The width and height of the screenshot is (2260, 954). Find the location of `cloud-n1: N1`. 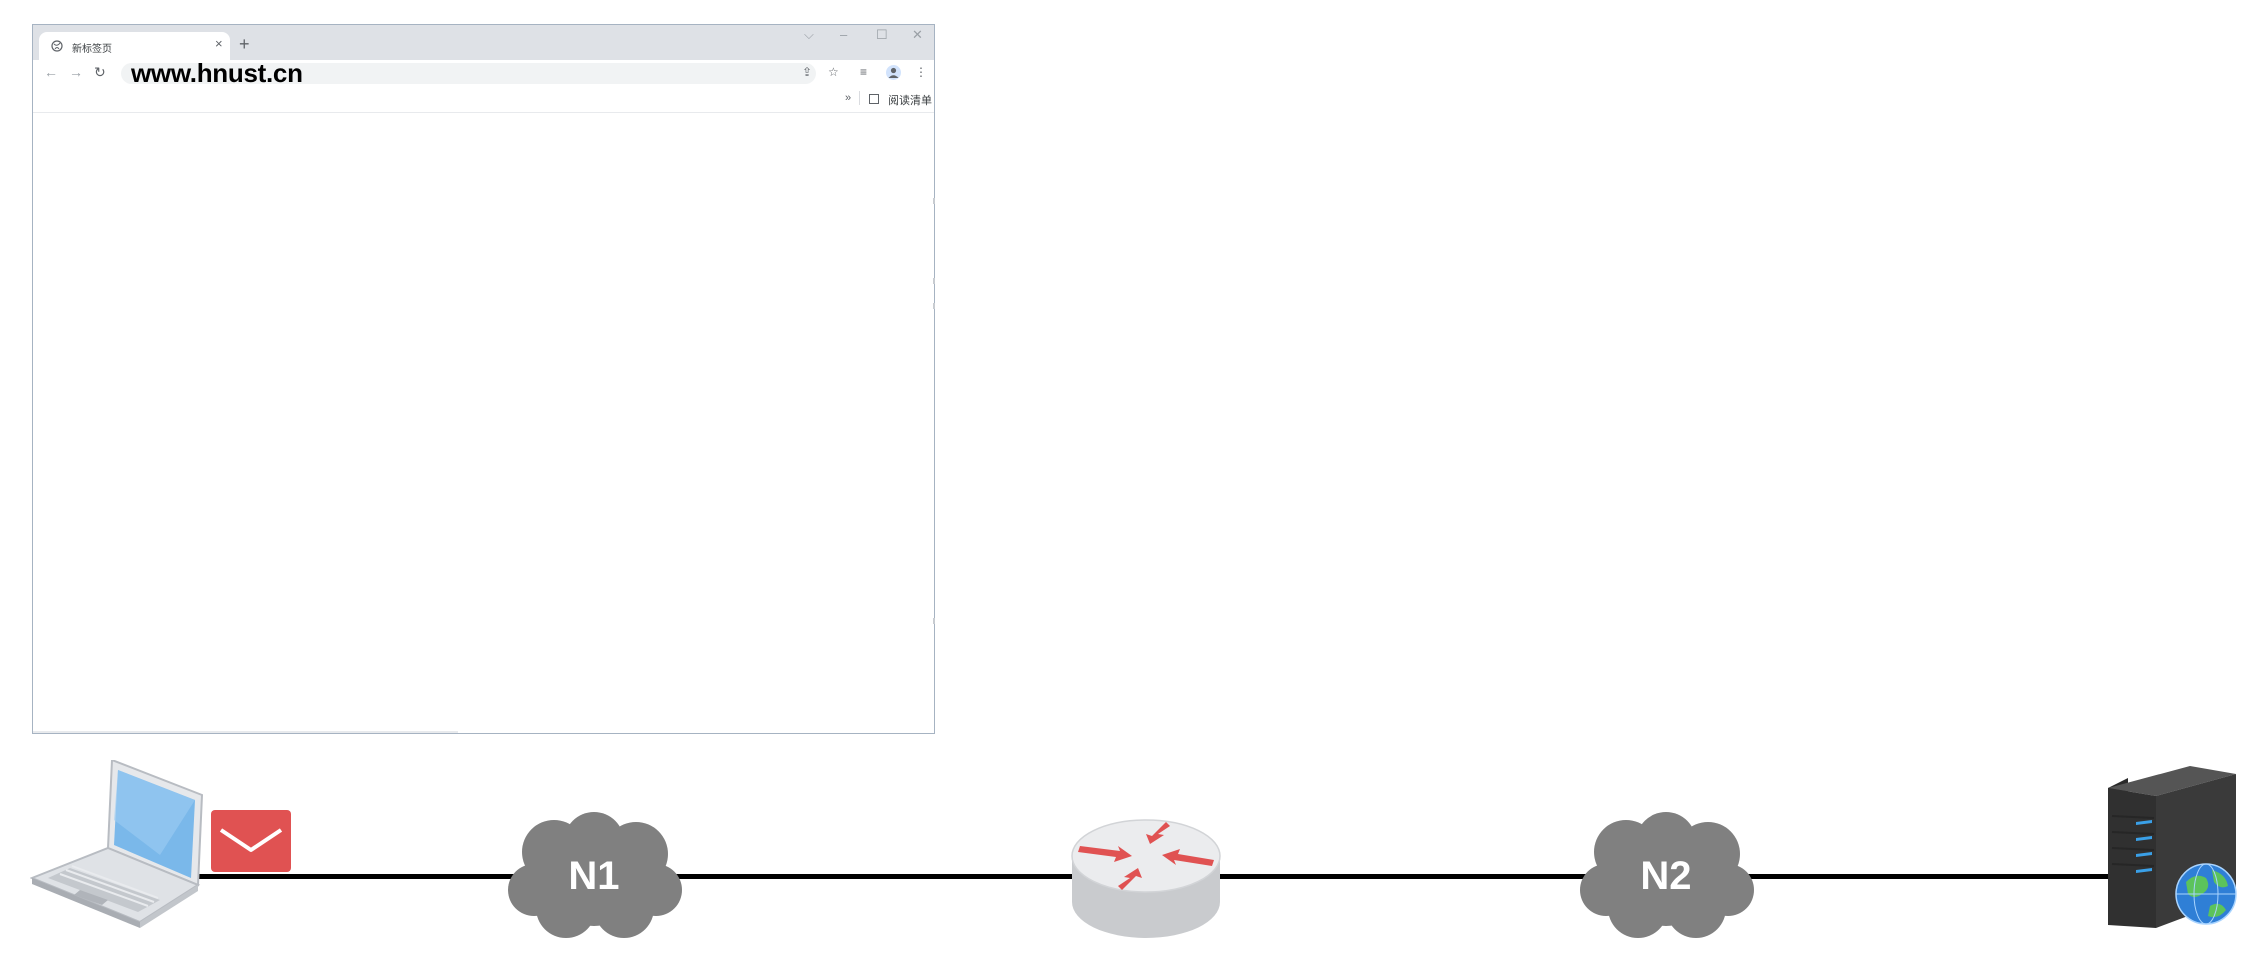

cloud-n1: N1 is located at coordinates (594, 876).